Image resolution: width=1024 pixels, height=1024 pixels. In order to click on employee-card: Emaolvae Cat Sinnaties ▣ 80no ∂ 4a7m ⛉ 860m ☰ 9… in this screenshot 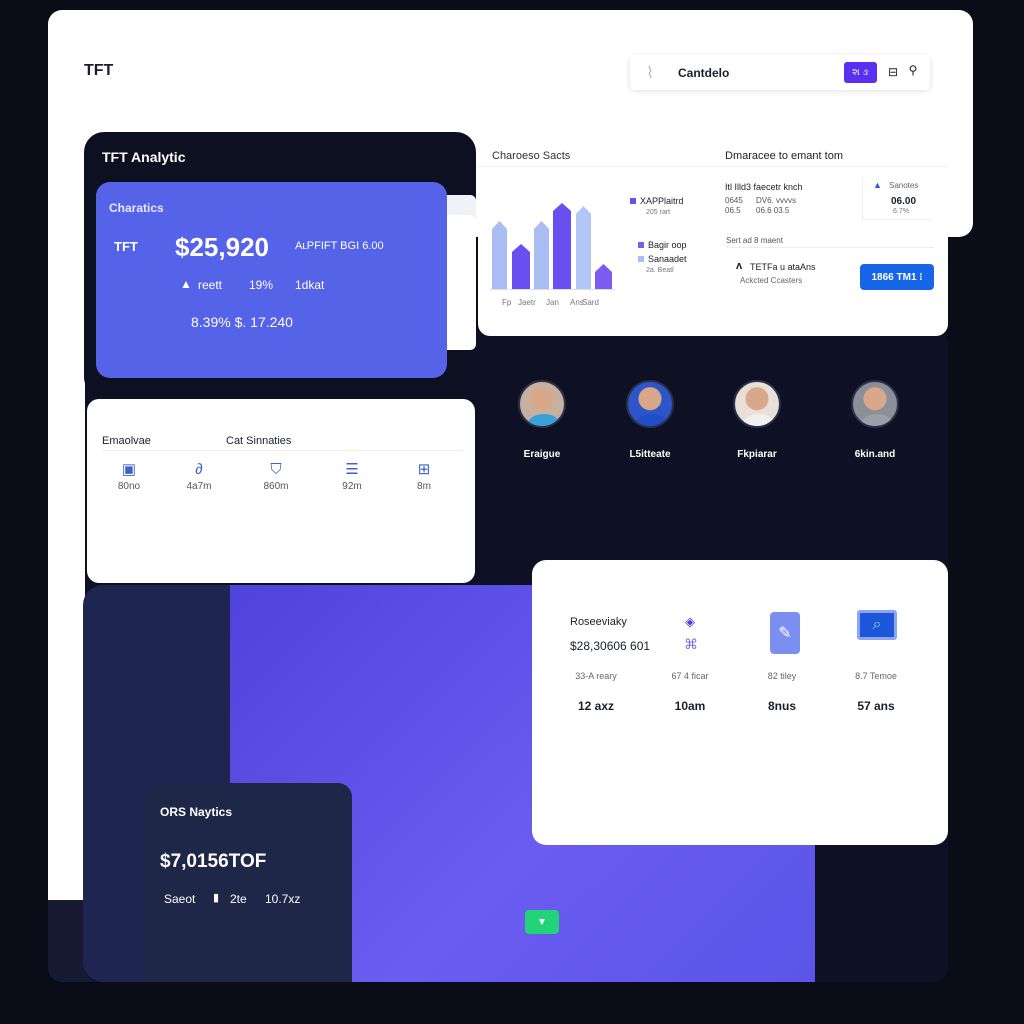, I will do `click(281, 491)`.